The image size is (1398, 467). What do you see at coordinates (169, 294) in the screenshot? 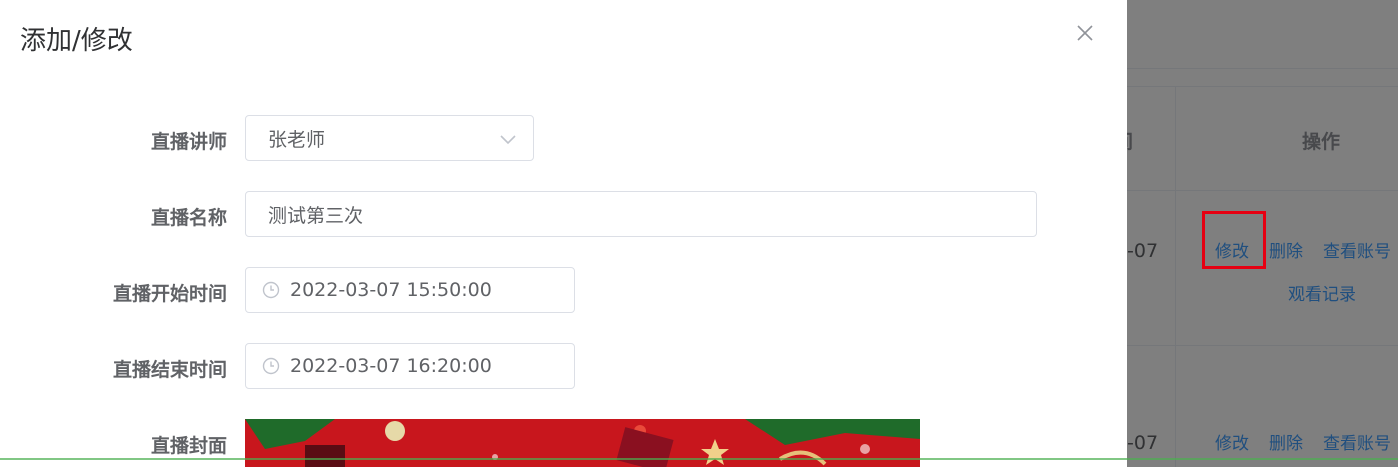
I see `start-time-label: 直播开始时间` at bounding box center [169, 294].